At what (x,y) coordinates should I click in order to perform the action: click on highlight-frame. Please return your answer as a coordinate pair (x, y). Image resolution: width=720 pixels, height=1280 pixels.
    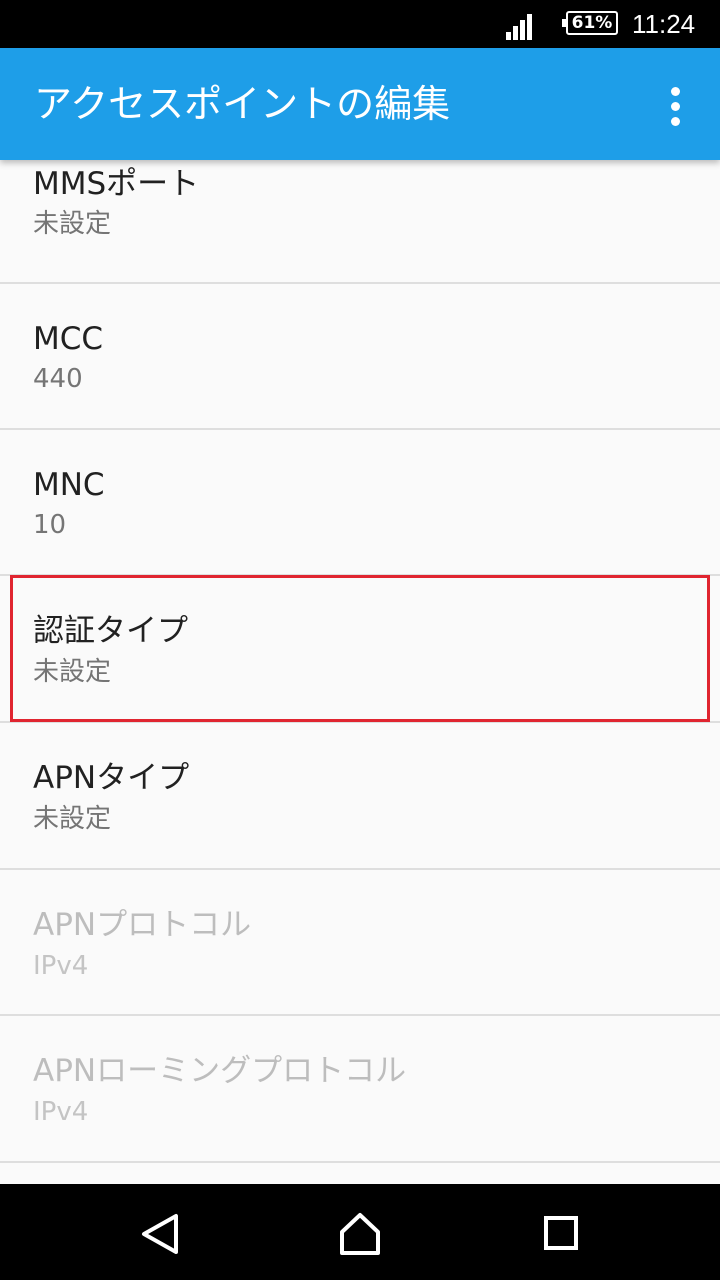
    Looking at the image, I should click on (360, 648).